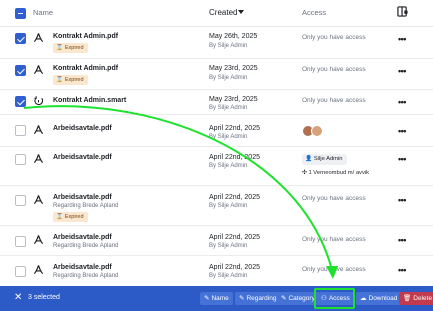 Image resolution: width=433 pixels, height=311 pixels. I want to click on avatar, so click(317, 131).